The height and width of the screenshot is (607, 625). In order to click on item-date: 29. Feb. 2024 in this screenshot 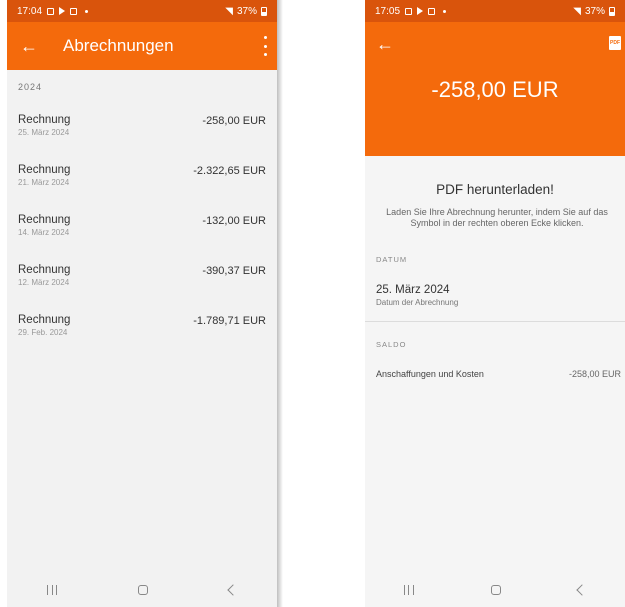, I will do `click(43, 332)`.